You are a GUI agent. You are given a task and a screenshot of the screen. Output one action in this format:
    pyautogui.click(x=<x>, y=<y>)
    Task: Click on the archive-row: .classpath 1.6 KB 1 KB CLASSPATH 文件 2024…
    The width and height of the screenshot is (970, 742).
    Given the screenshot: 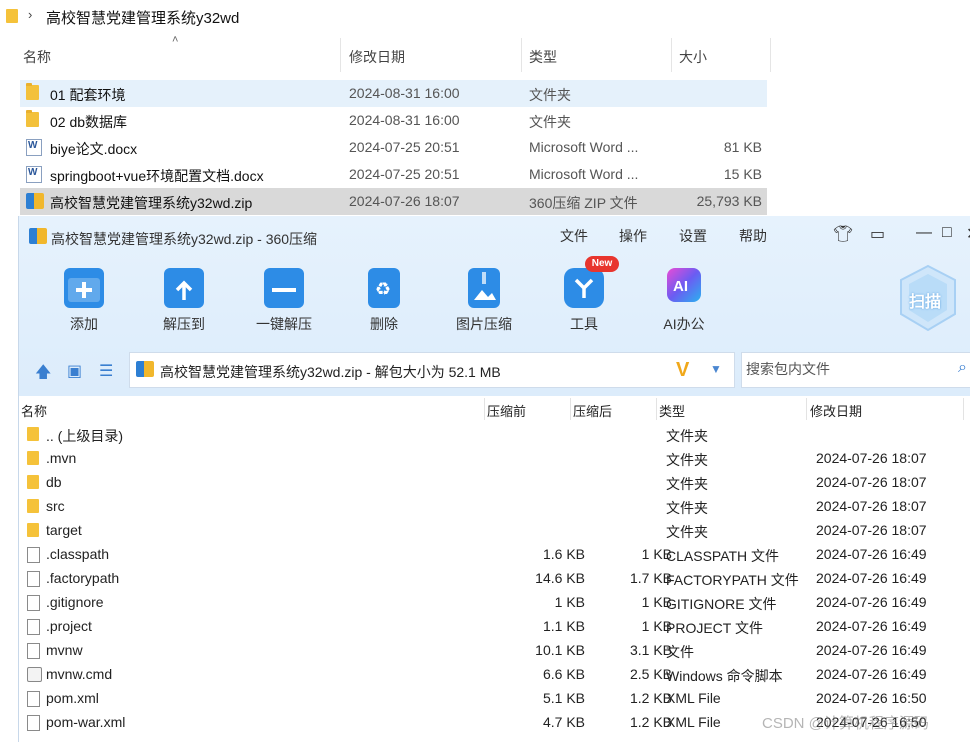 What is the action you would take?
    pyautogui.click(x=494, y=555)
    